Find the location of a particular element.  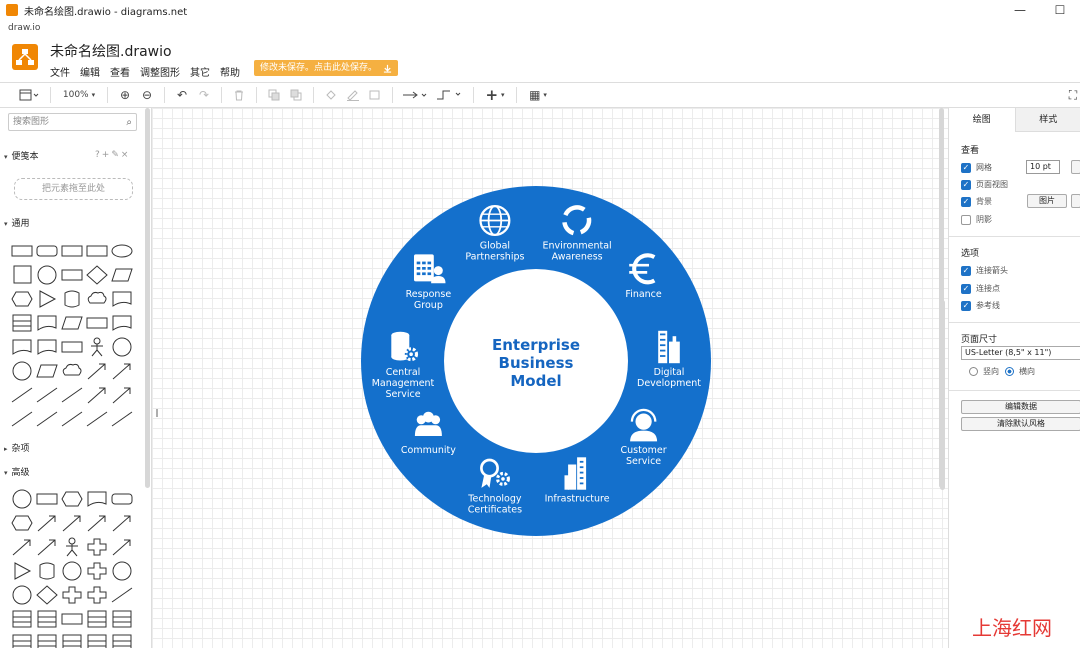

fullscreen-button: ⛶ is located at coordinates (1071, 95).